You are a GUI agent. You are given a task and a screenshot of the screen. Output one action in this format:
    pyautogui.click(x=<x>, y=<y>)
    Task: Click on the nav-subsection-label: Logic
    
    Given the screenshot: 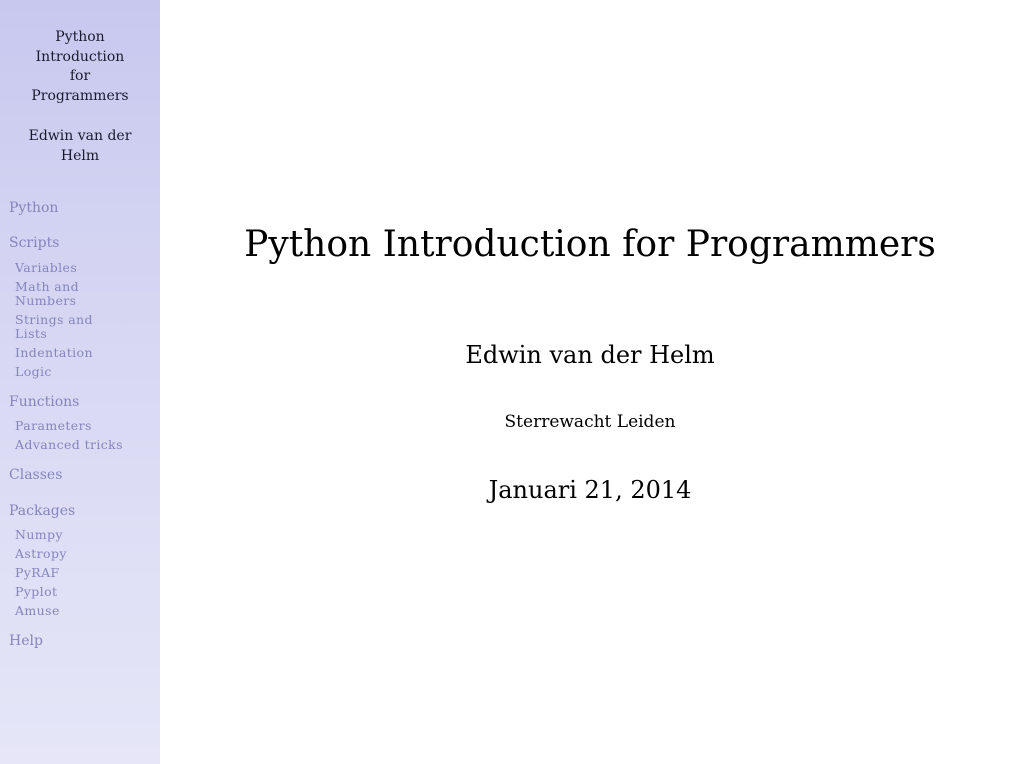 What is the action you would take?
    pyautogui.click(x=33, y=371)
    